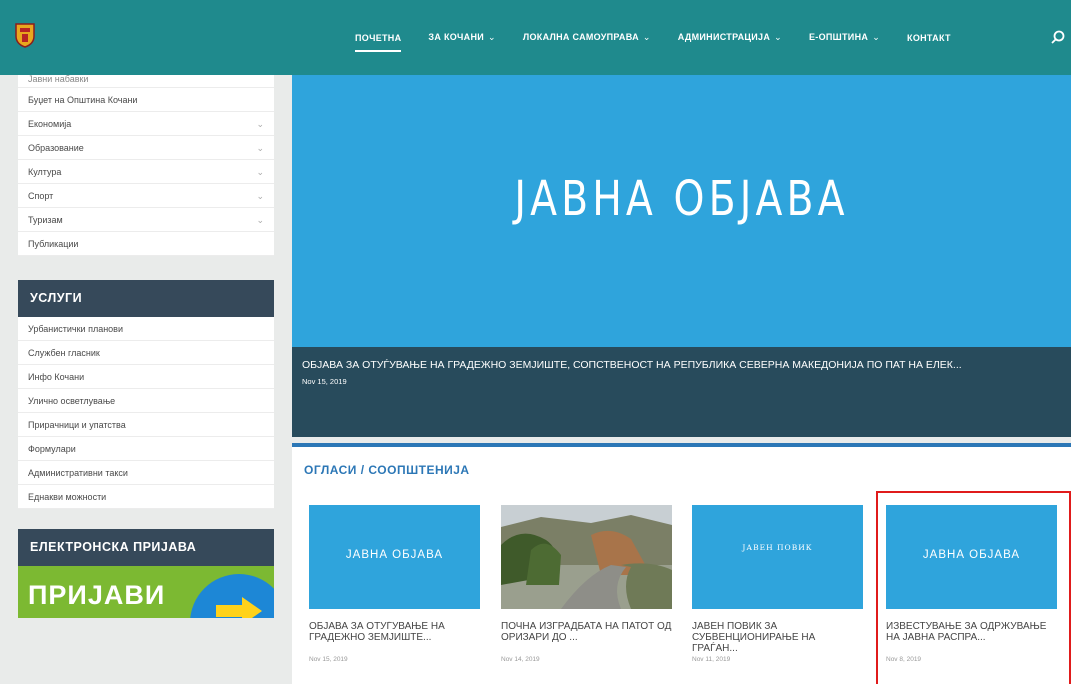 The height and width of the screenshot is (684, 1071). What do you see at coordinates (146, 244) in the screenshot?
I see `sidebar-item-publications: Публикации` at bounding box center [146, 244].